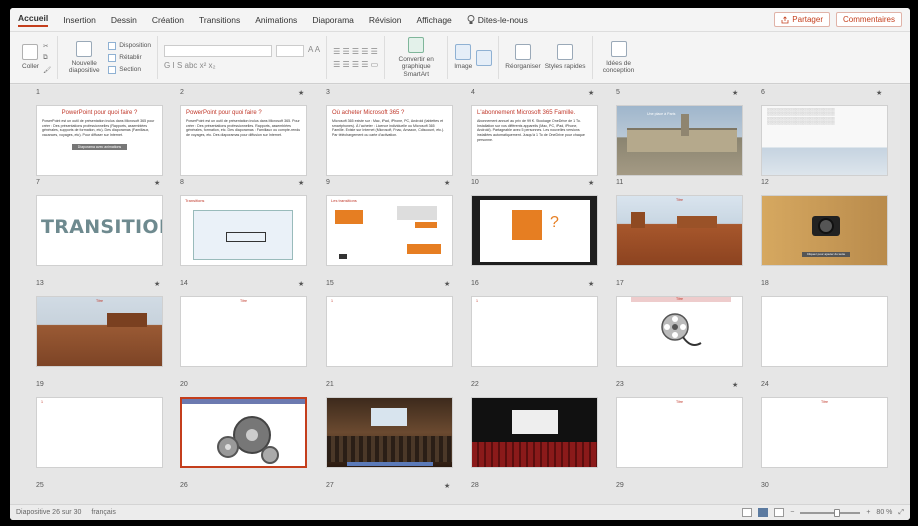 This screenshot has height=526, width=918. I want to click on tab-insertion: Insertion, so click(79, 20).